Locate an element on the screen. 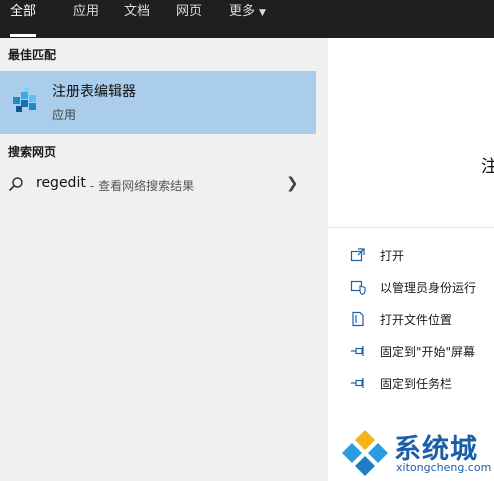  action-run-as-admin: 以管理员身份运行 is located at coordinates (411, 289).